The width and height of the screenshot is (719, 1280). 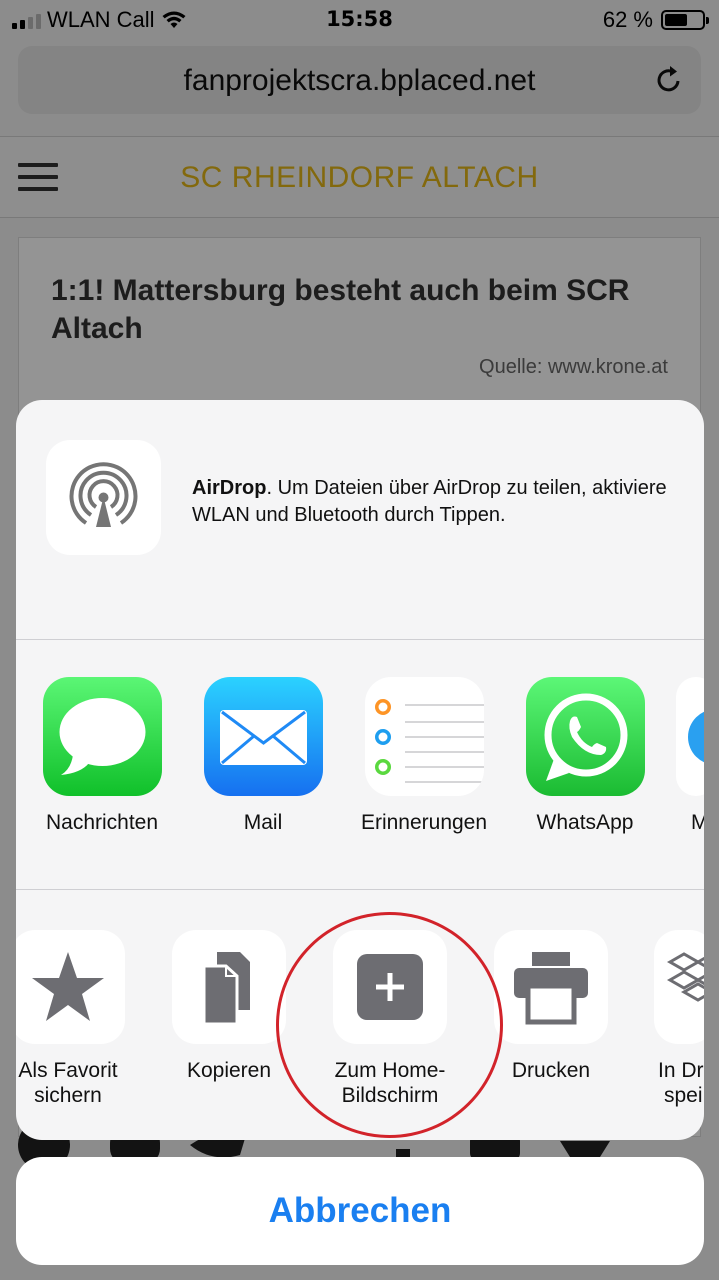 What do you see at coordinates (389, 1025) in the screenshot?
I see `highlight-circle-annotation` at bounding box center [389, 1025].